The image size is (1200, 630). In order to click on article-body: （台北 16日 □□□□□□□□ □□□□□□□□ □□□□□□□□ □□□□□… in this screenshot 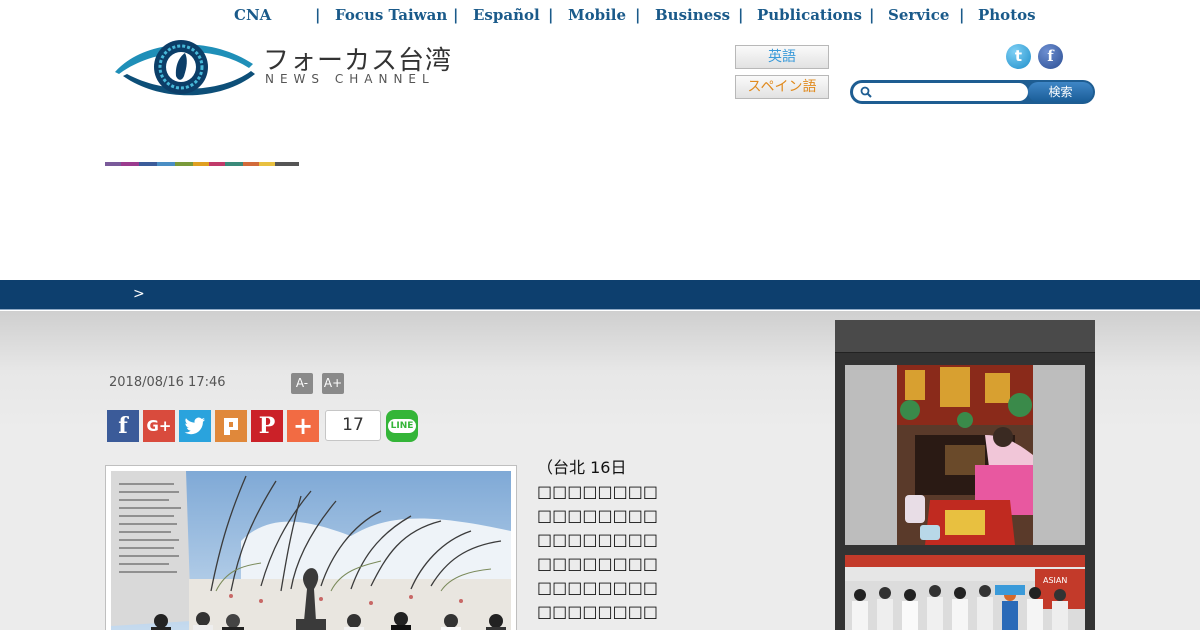, I will do `click(597, 543)`.